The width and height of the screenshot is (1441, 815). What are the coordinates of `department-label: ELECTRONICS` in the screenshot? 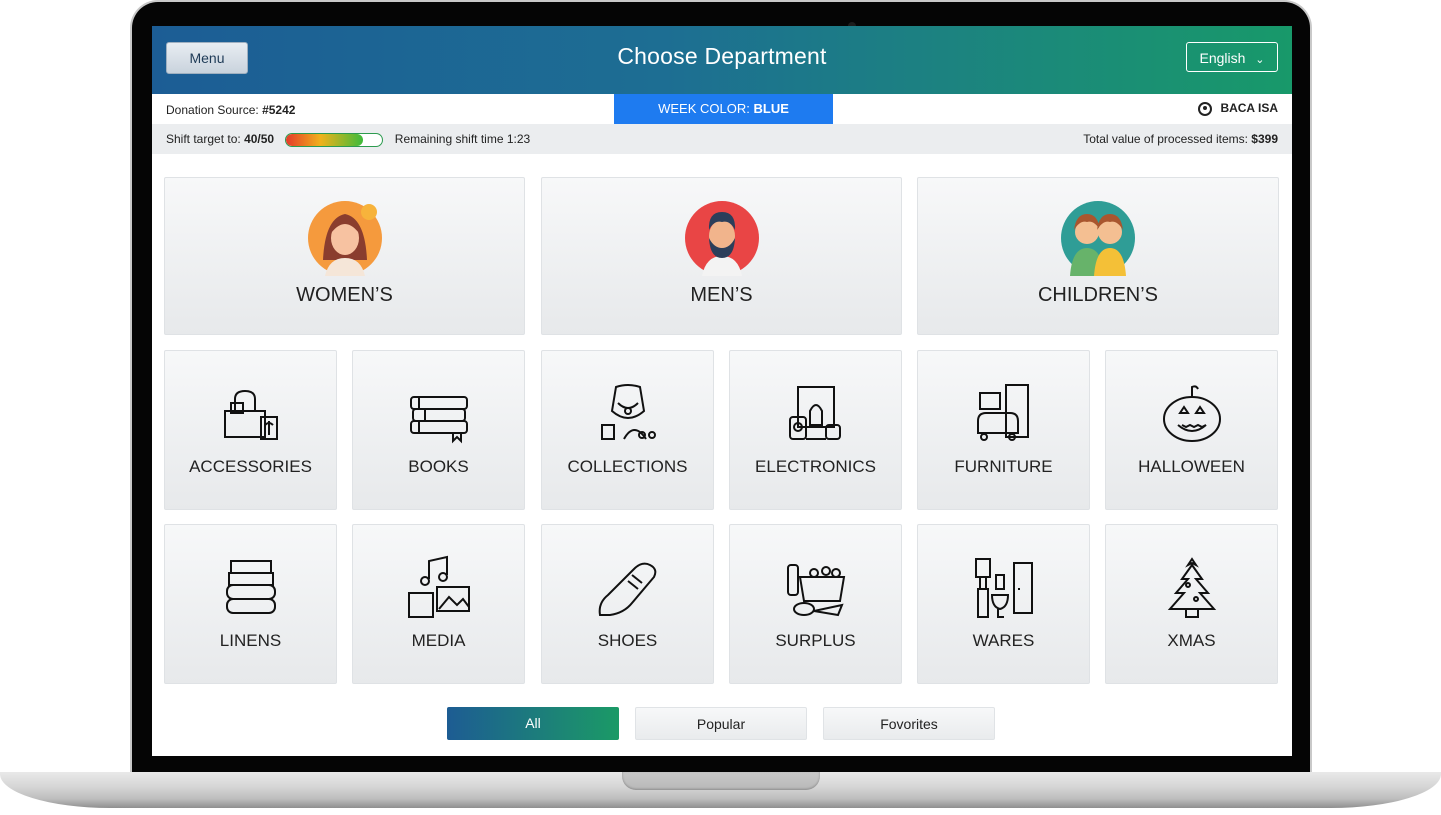 It's located at (815, 466).